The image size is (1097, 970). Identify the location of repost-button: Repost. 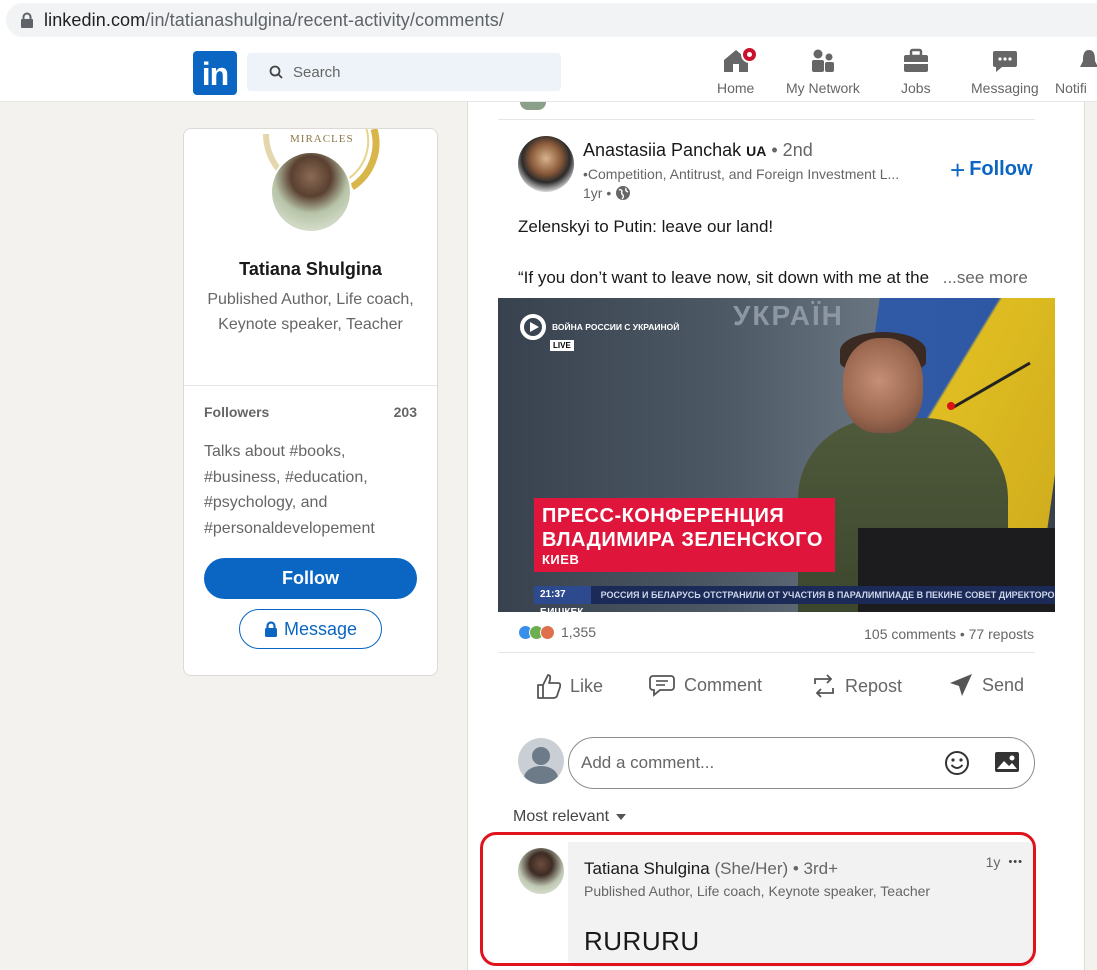
(856, 686).